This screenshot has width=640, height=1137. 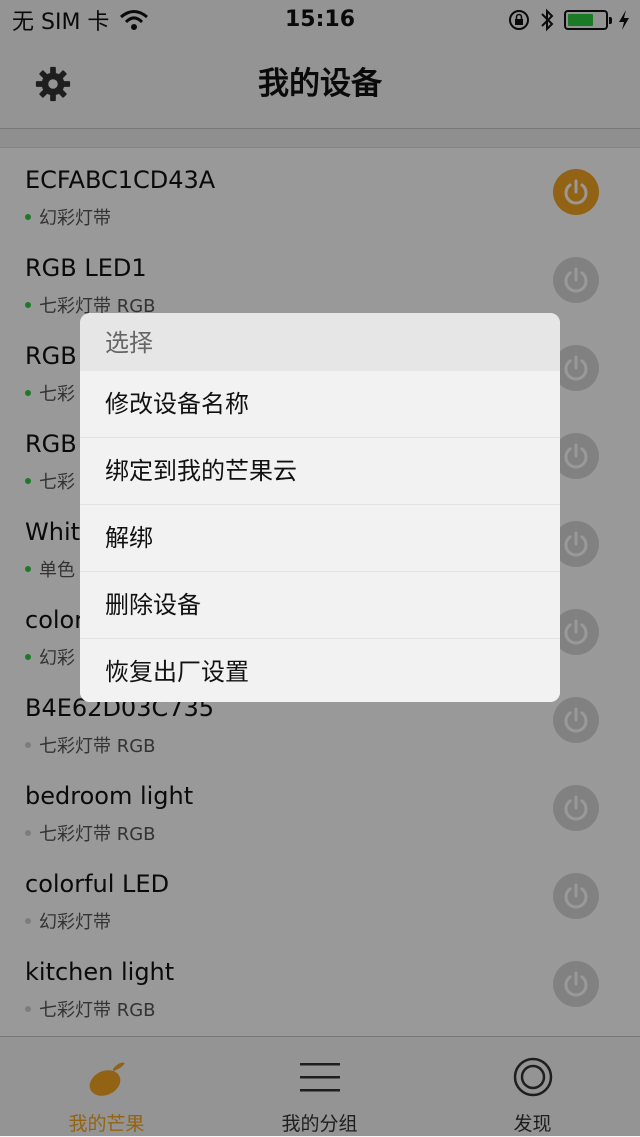 What do you see at coordinates (320, 470) in the screenshot?
I see `bind-to-cloud-option: 绑定到我的芒果云` at bounding box center [320, 470].